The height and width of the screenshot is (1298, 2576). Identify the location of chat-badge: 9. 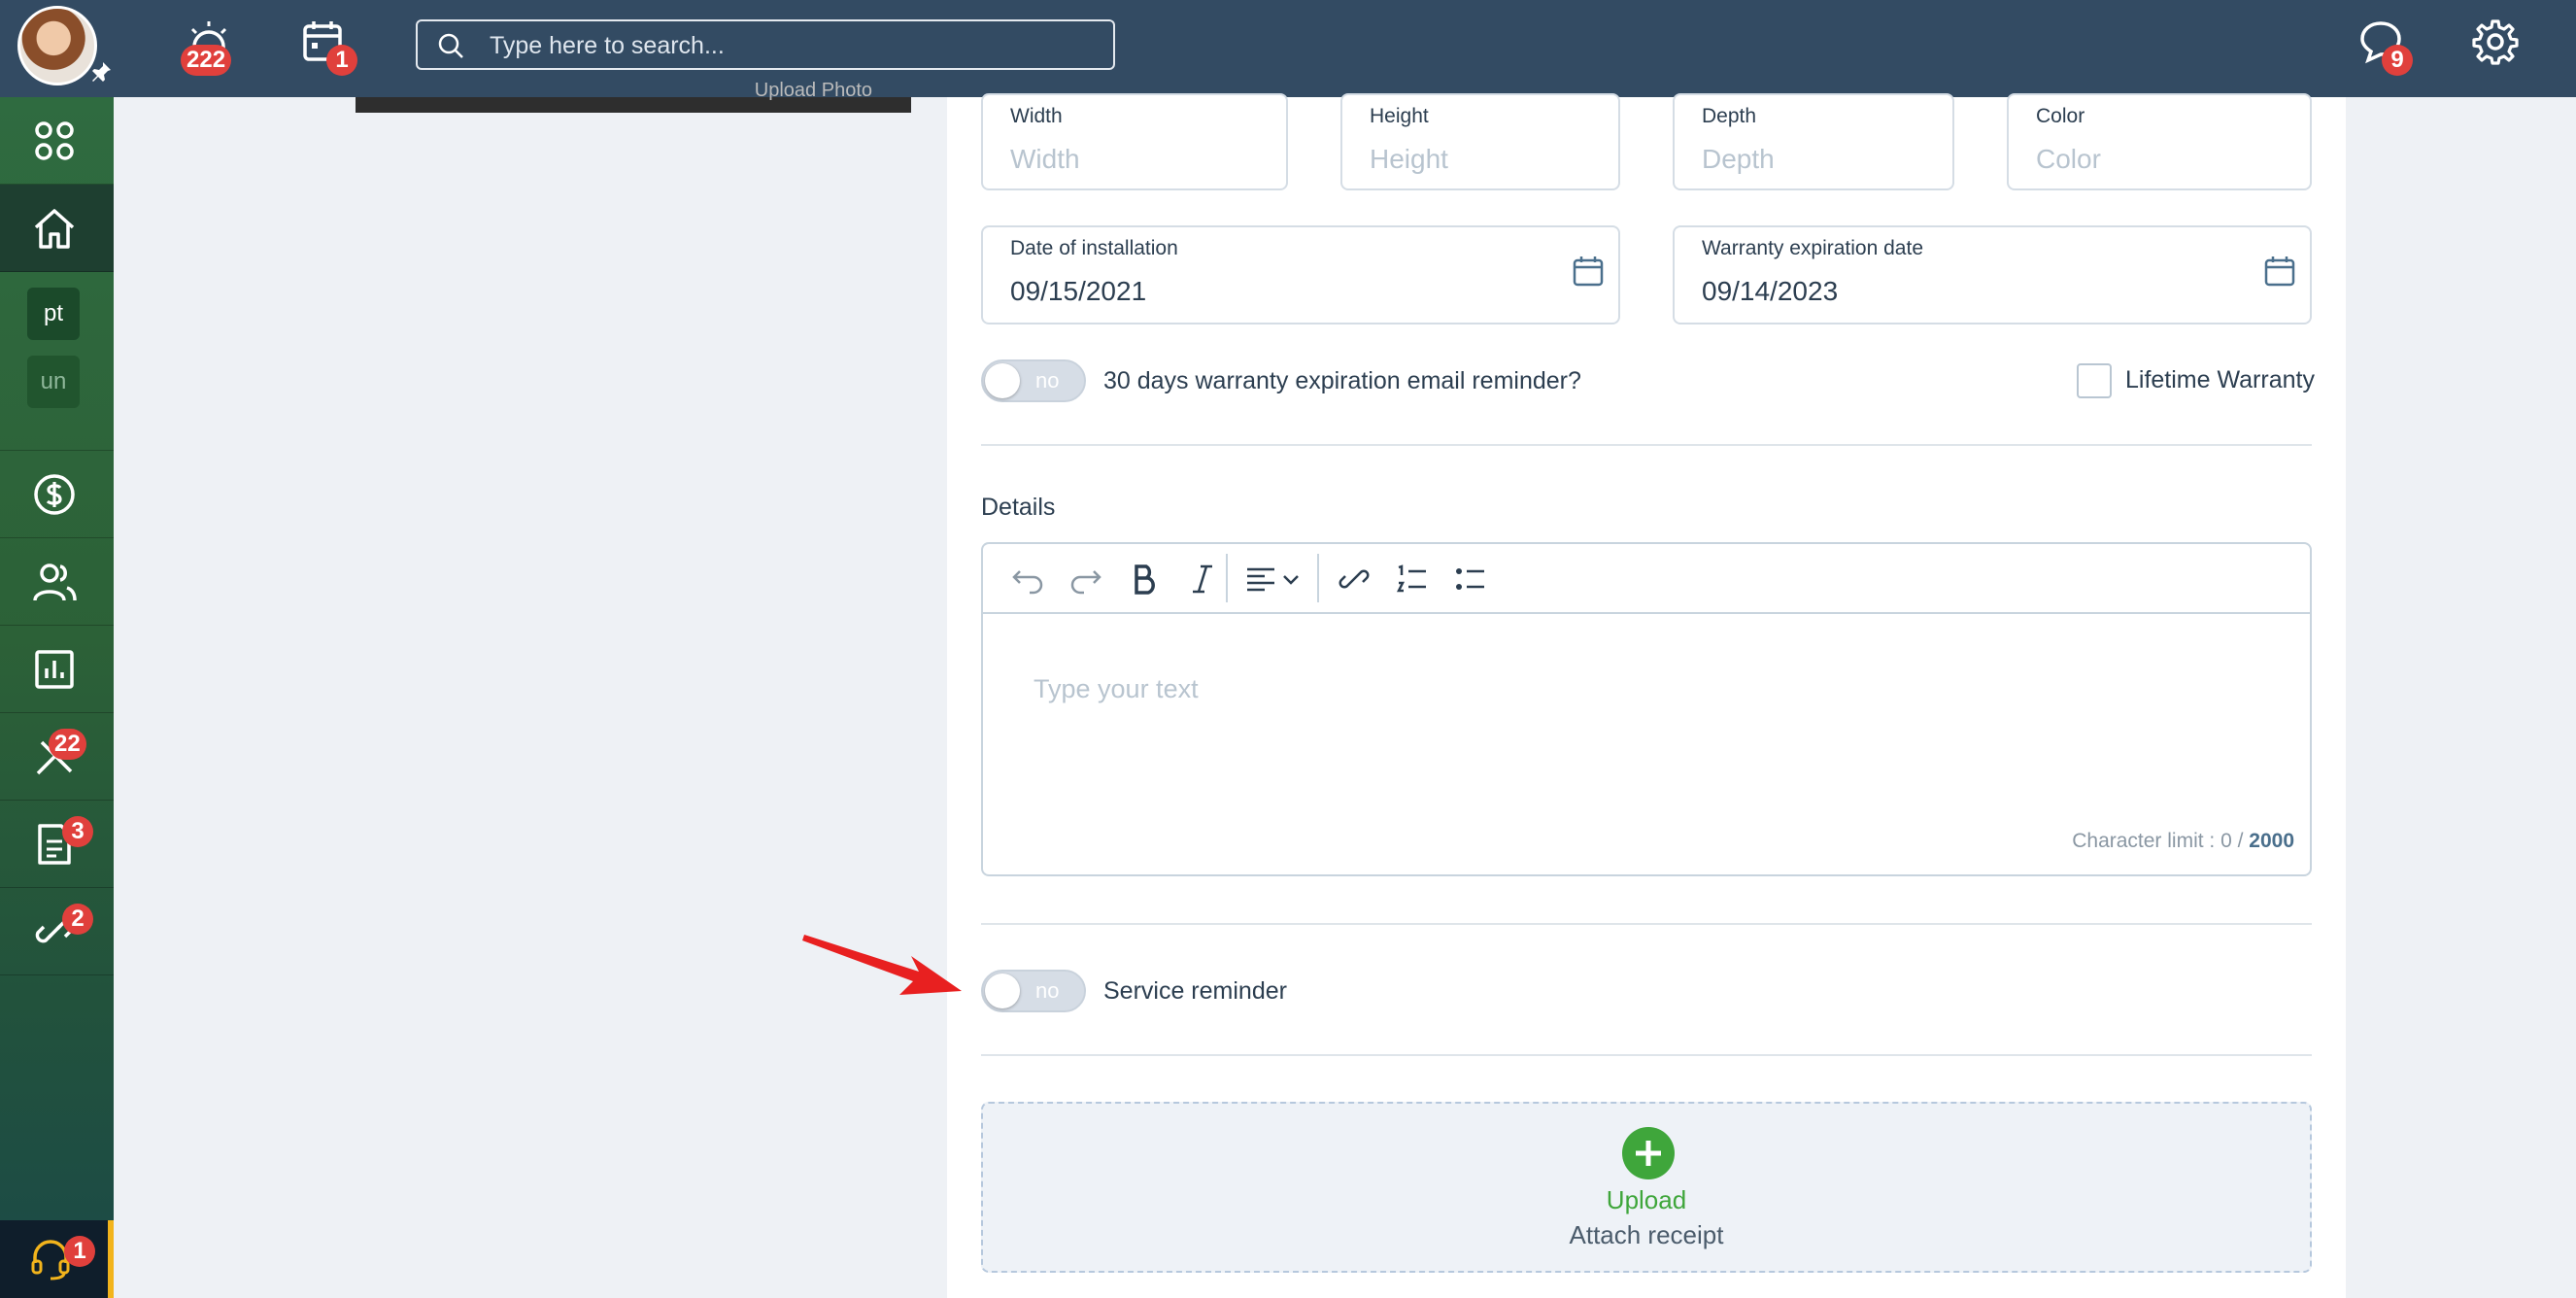
(2397, 60).